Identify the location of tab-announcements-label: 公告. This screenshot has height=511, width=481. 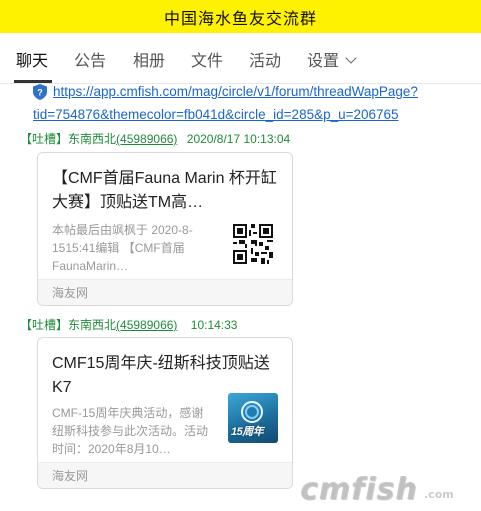
(90, 61).